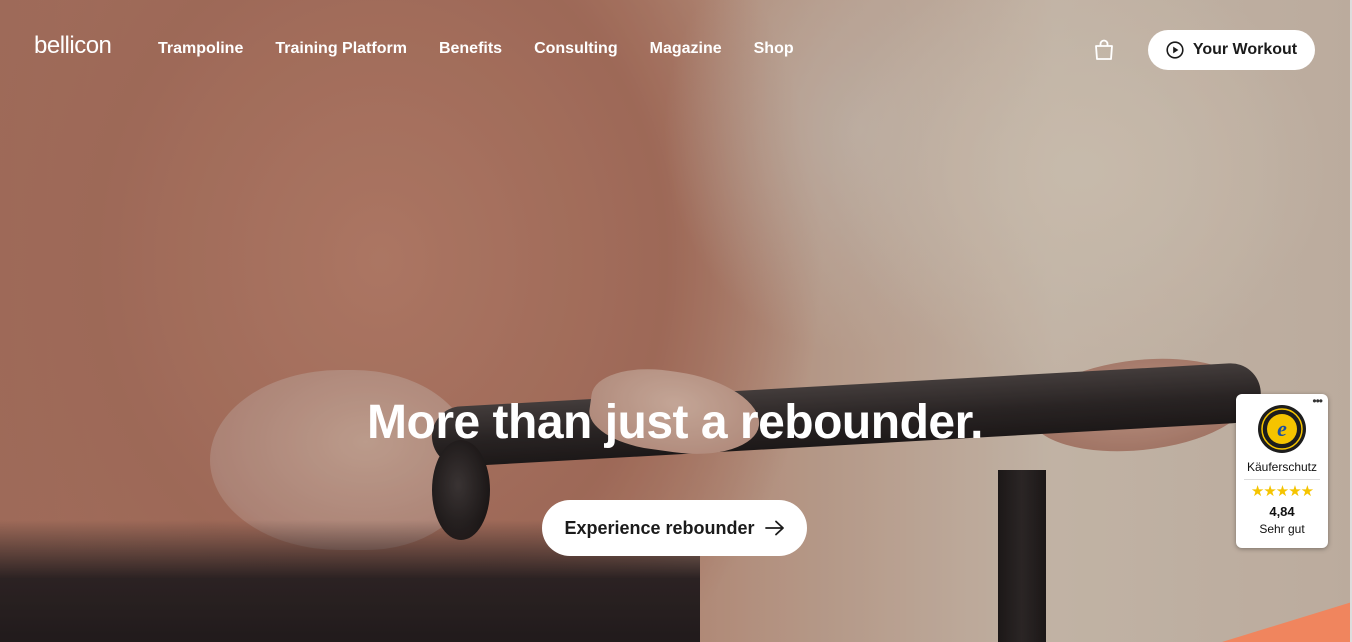 The height and width of the screenshot is (642, 1352). What do you see at coordinates (774, 528) in the screenshot?
I see `arrow-right-icon` at bounding box center [774, 528].